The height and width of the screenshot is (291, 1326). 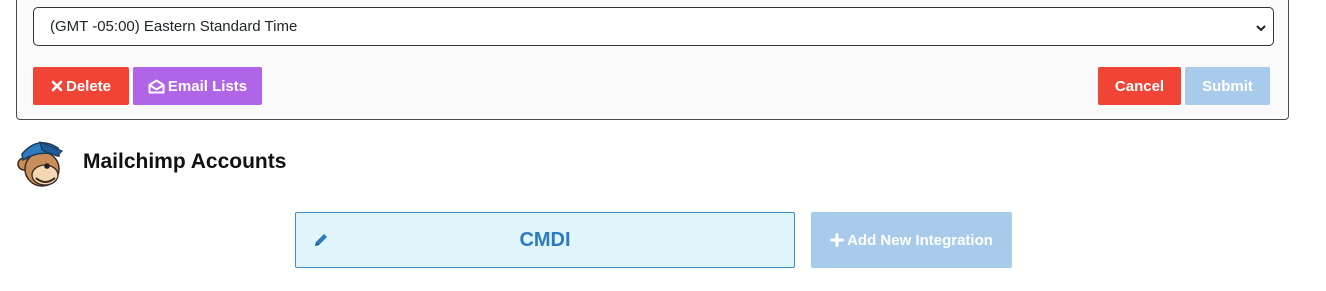 What do you see at coordinates (920, 240) in the screenshot?
I see `add-new-integration-label: Add New Integration` at bounding box center [920, 240].